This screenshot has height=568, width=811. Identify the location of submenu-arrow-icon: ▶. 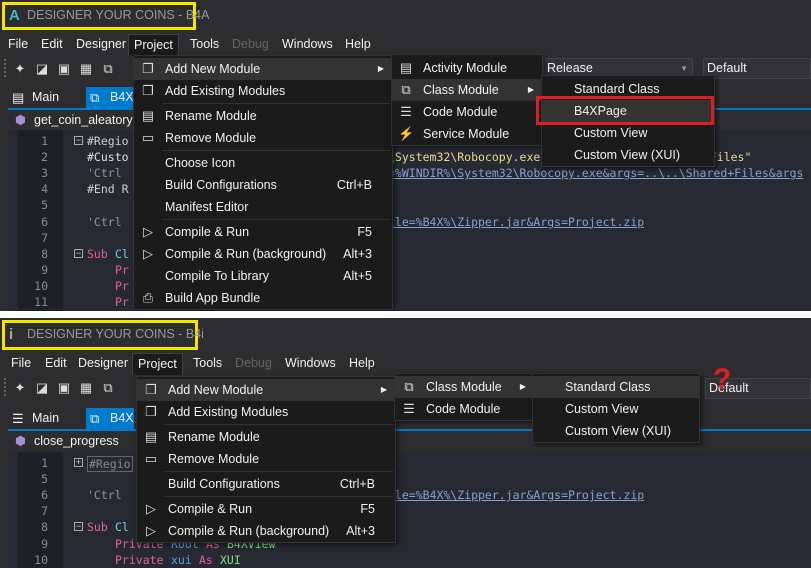
(530, 89).